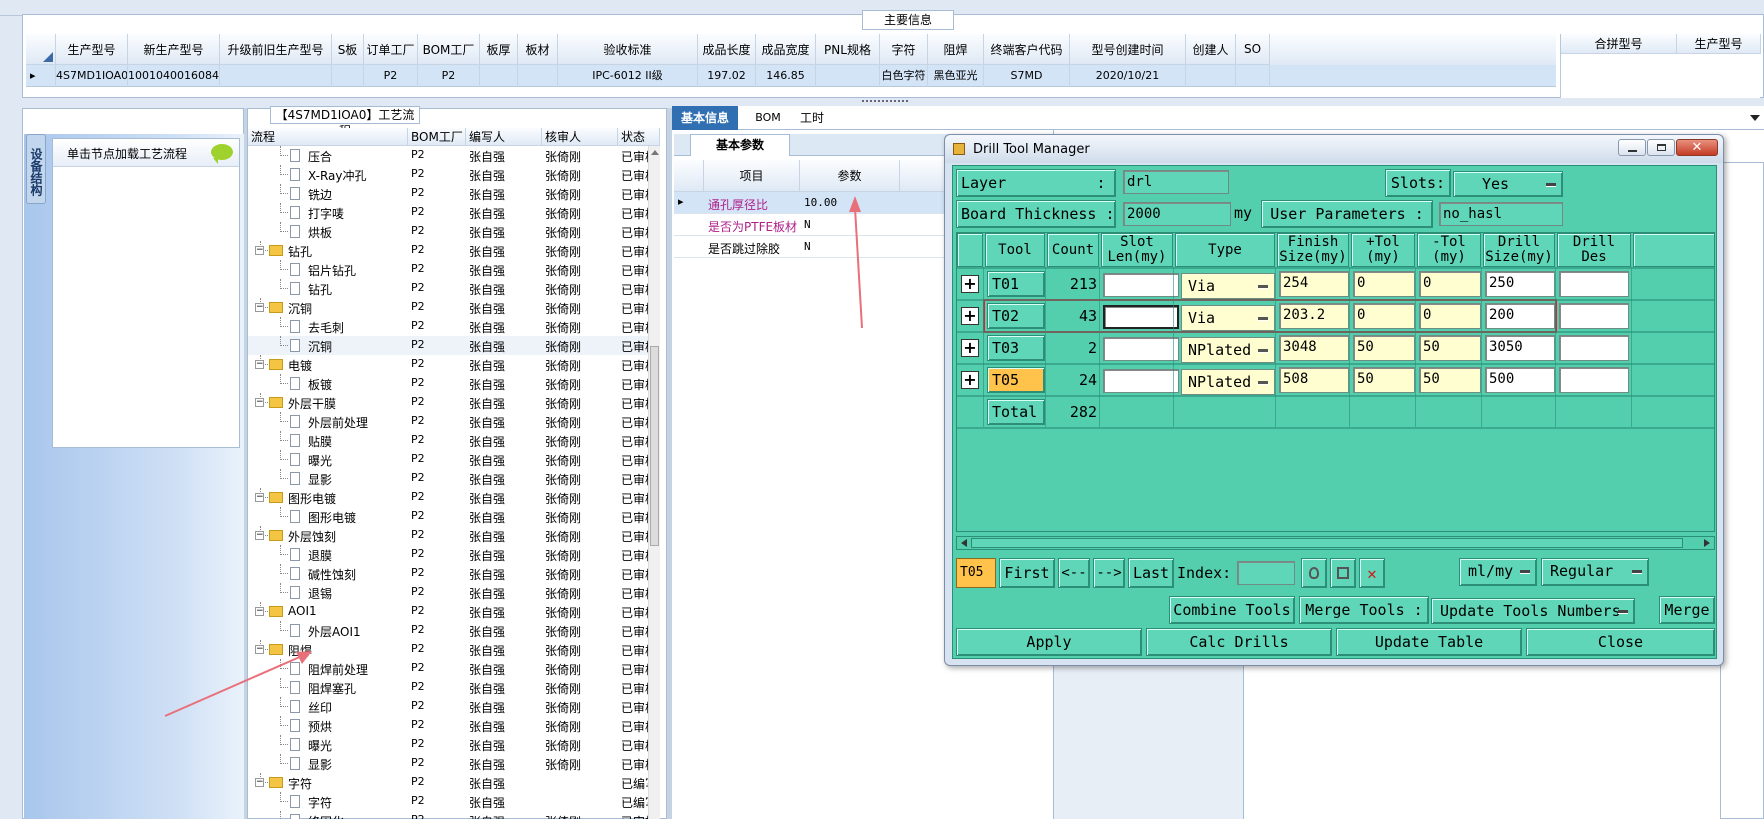 Image resolution: width=1764 pixels, height=819 pixels. What do you see at coordinates (1137, 250) in the screenshot?
I see `tool-col-2: Slot Len(my)` at bounding box center [1137, 250].